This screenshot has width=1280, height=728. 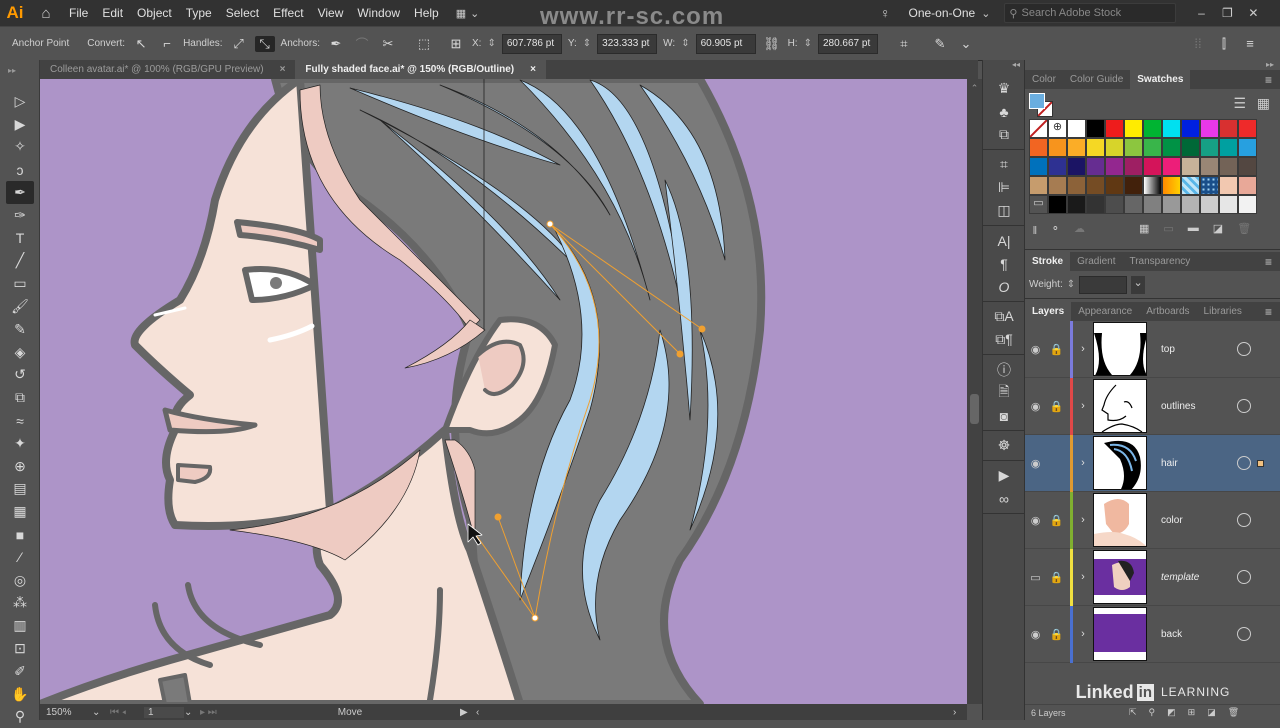 What do you see at coordinates (1004, 286) in the screenshot?
I see `opentype-icon: O` at bounding box center [1004, 286].